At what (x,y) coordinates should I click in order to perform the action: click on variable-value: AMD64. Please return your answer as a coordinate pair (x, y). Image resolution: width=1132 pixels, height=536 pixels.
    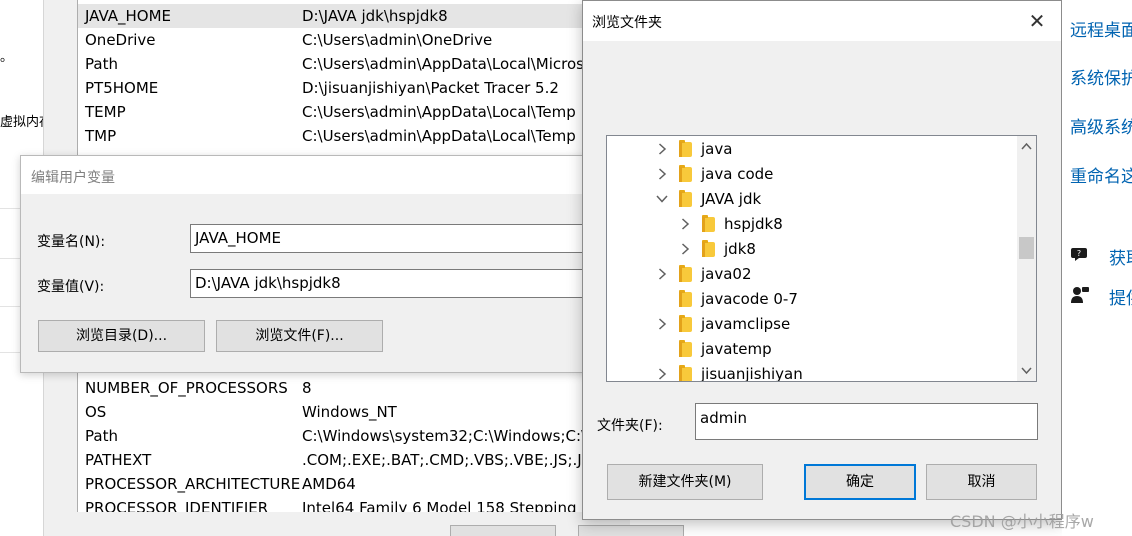
    Looking at the image, I should click on (329, 484).